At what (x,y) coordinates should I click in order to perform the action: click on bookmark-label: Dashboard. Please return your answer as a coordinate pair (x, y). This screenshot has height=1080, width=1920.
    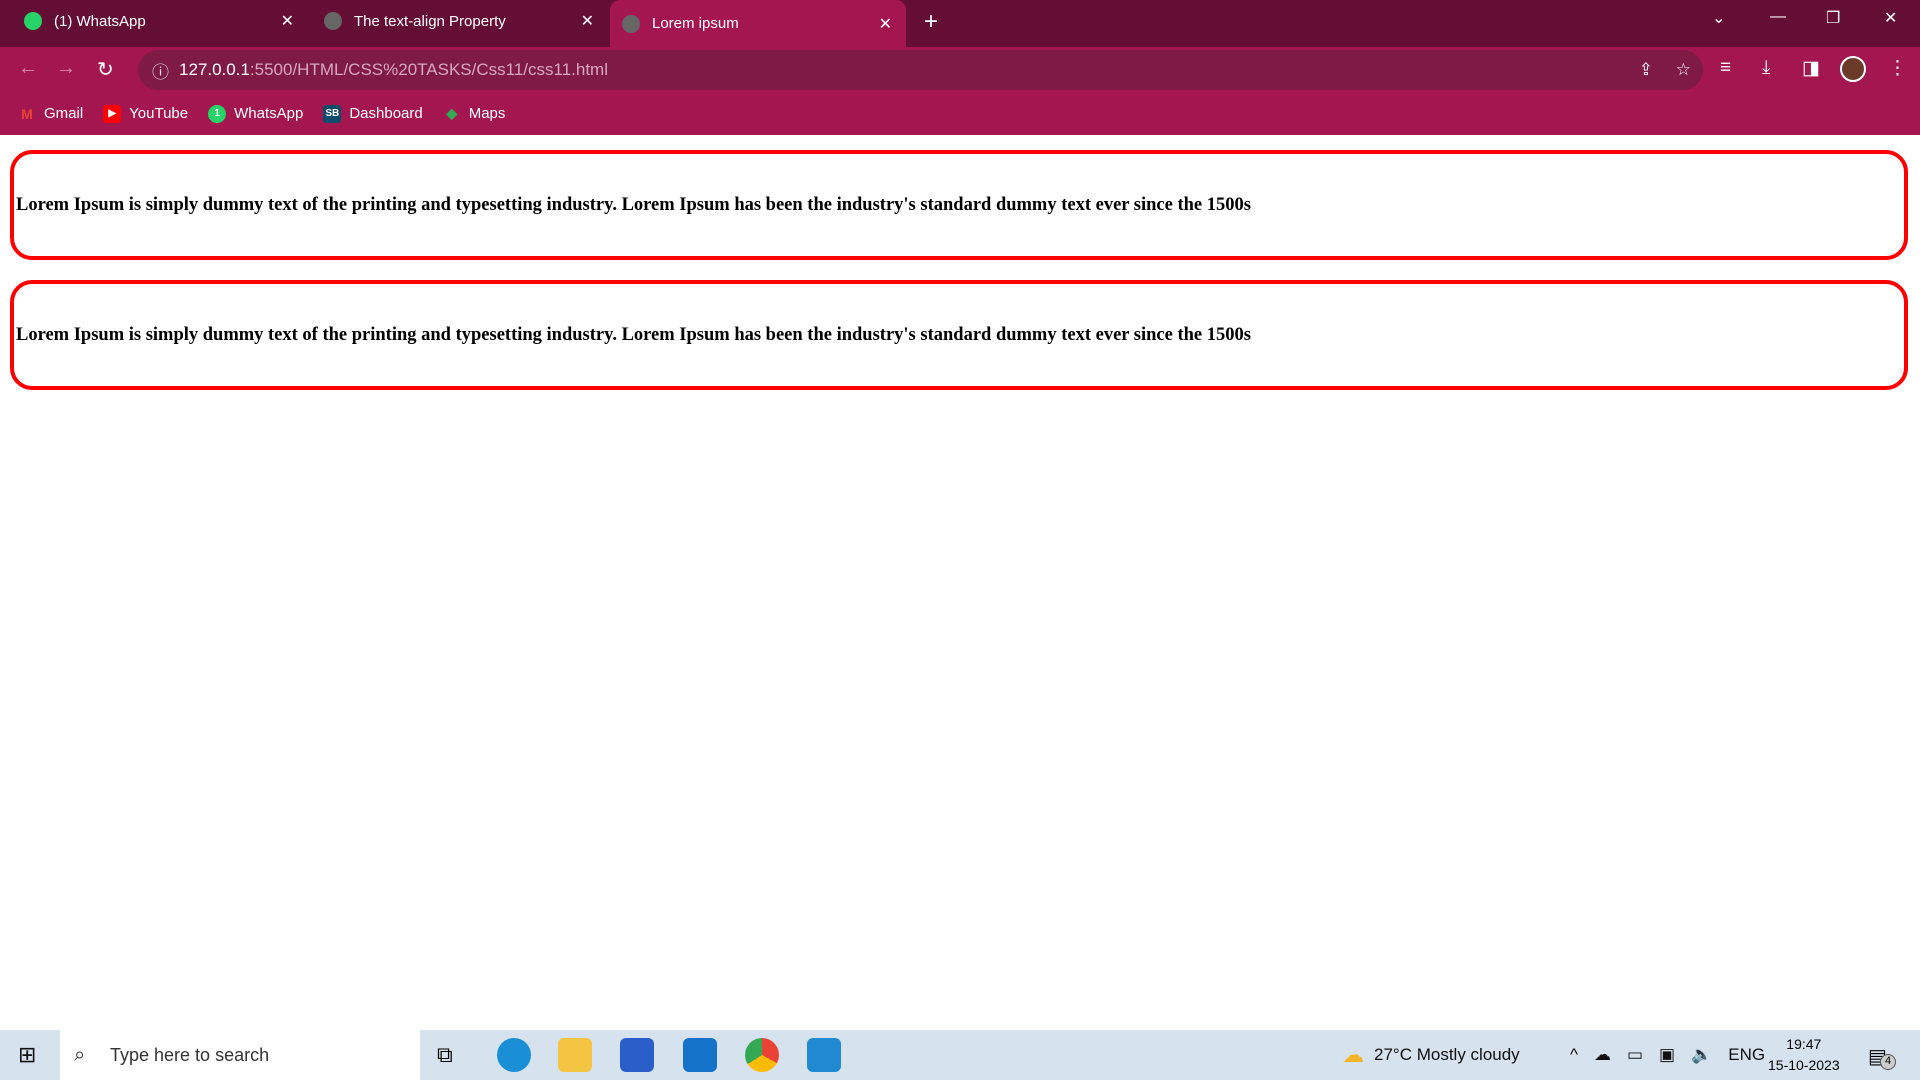
    Looking at the image, I should click on (386, 113).